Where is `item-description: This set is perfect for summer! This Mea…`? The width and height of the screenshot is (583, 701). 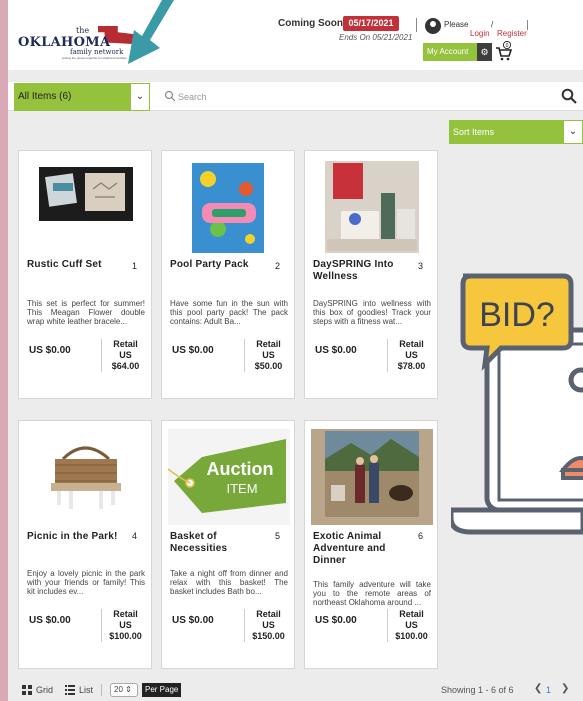
item-description: This set is perfect for summer! This Mea… is located at coordinates (86, 312).